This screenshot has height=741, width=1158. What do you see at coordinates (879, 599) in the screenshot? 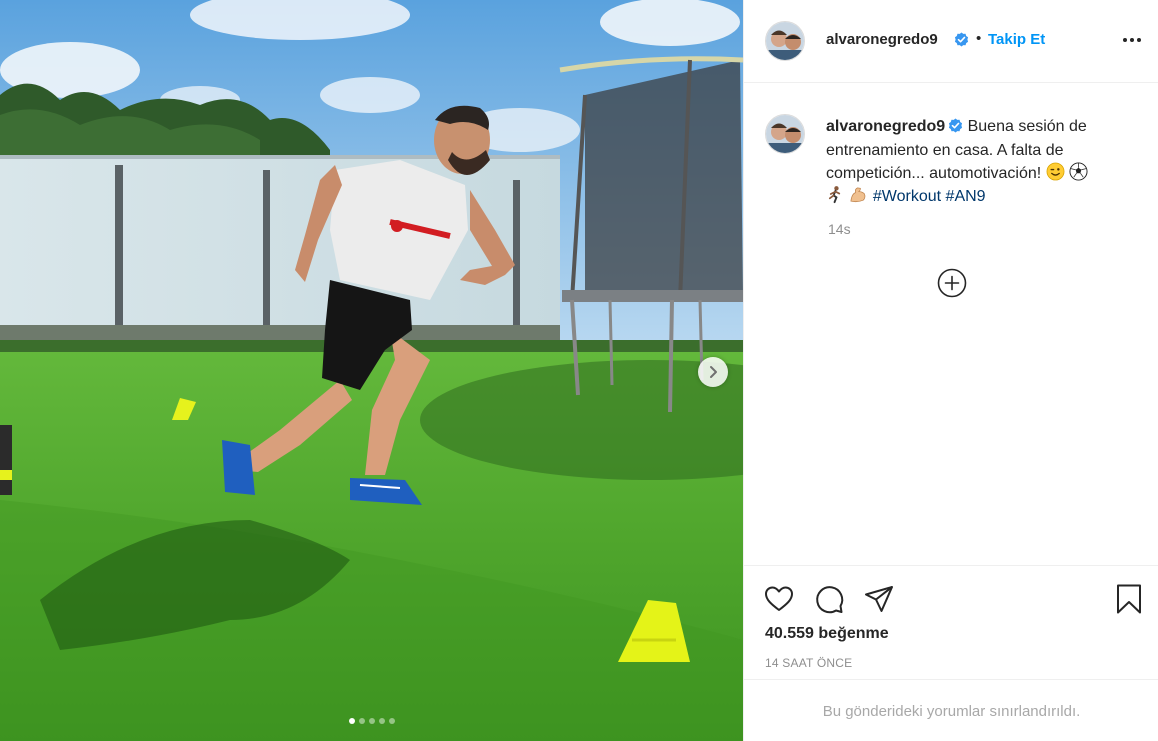
I see `send-icon` at bounding box center [879, 599].